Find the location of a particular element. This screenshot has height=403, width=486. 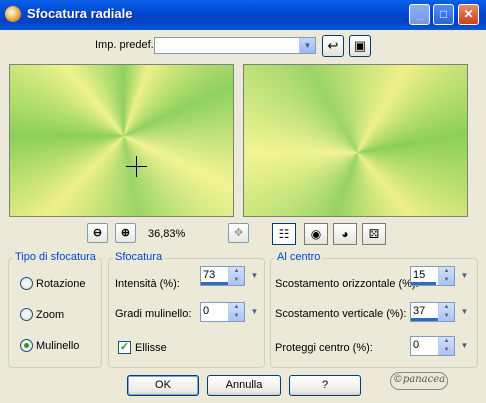

dice-icon: ⚄ is located at coordinates (374, 234).